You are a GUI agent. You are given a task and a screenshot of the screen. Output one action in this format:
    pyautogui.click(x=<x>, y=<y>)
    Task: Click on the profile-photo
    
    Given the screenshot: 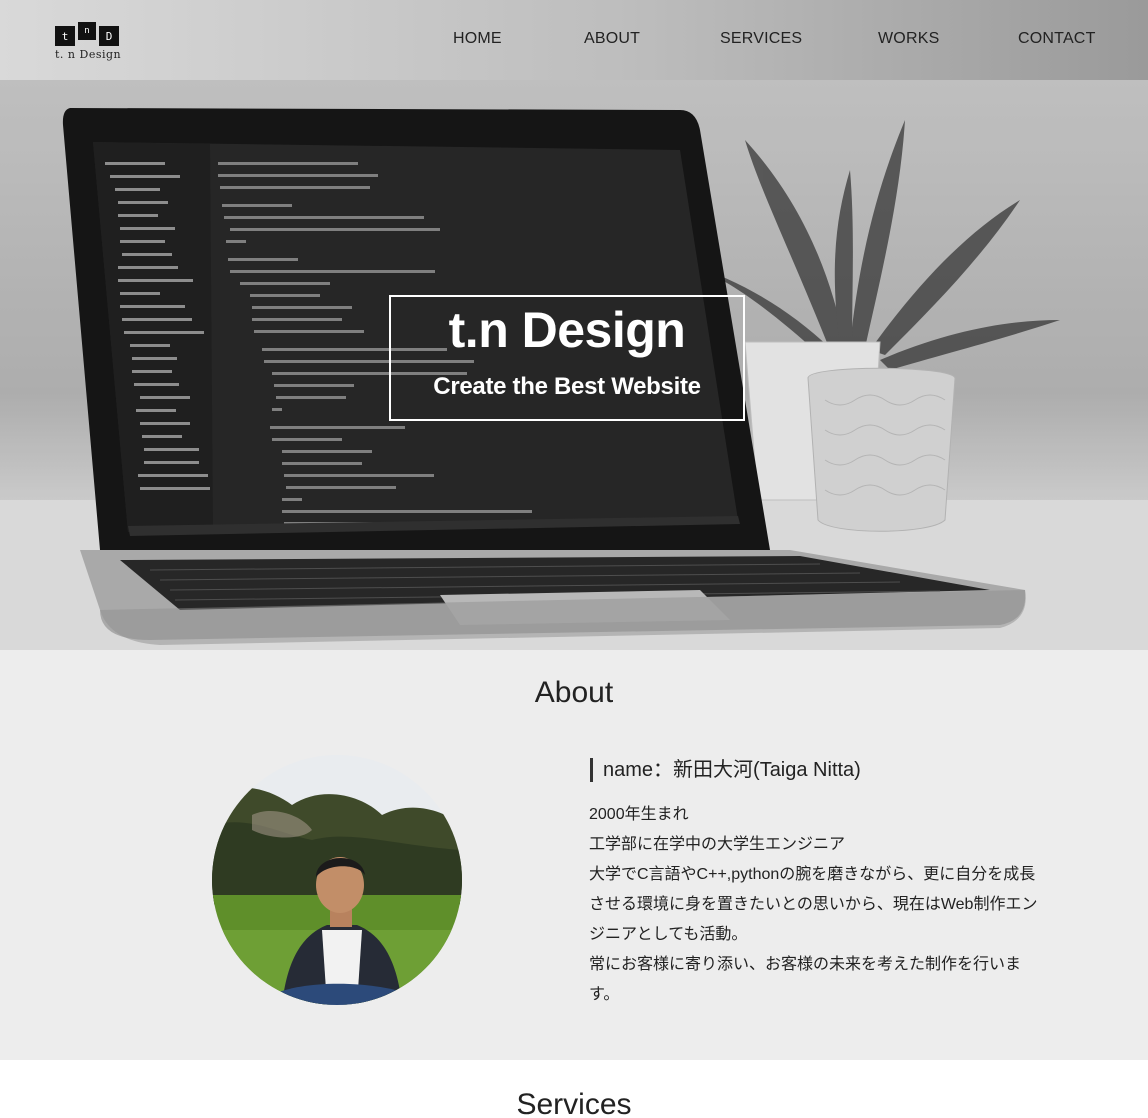 What is the action you would take?
    pyautogui.click(x=337, y=880)
    